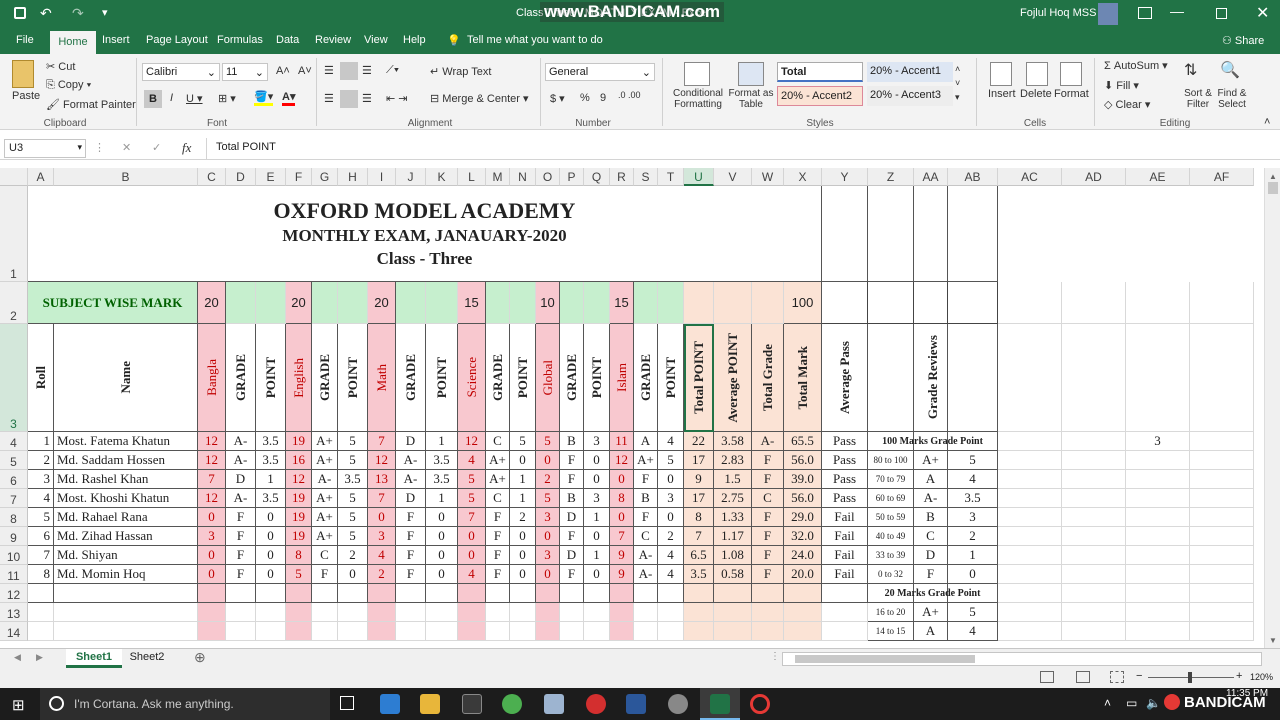  What do you see at coordinates (1273, 640) in the screenshot?
I see `scroll-down-icon: ▼` at bounding box center [1273, 640].